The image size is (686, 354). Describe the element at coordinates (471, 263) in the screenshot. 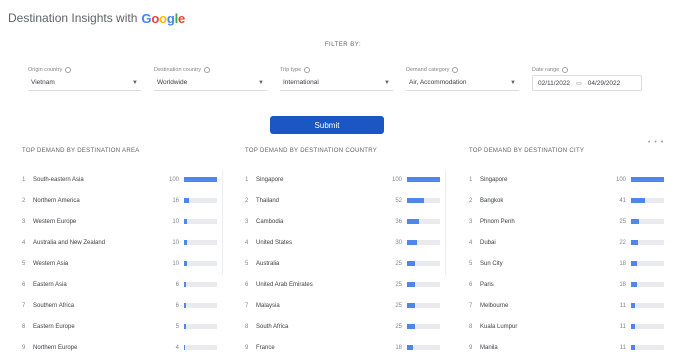

I see `row-rank: 5` at that location.